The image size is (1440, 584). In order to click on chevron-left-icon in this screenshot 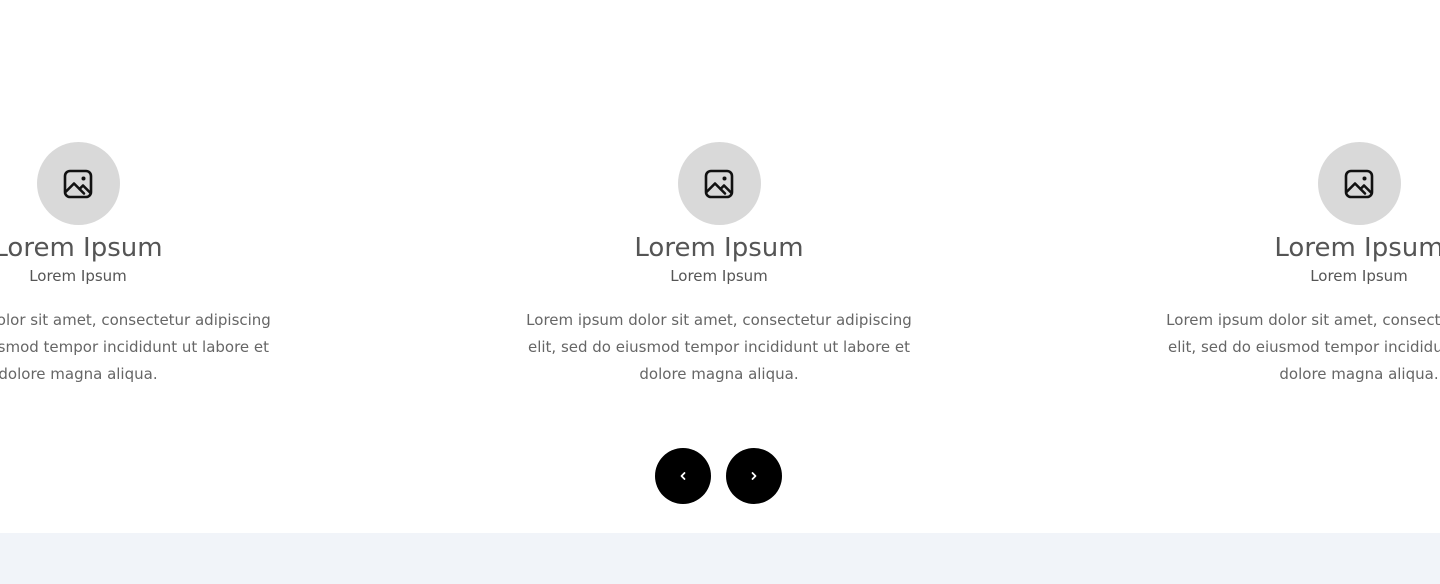, I will do `click(683, 476)`.